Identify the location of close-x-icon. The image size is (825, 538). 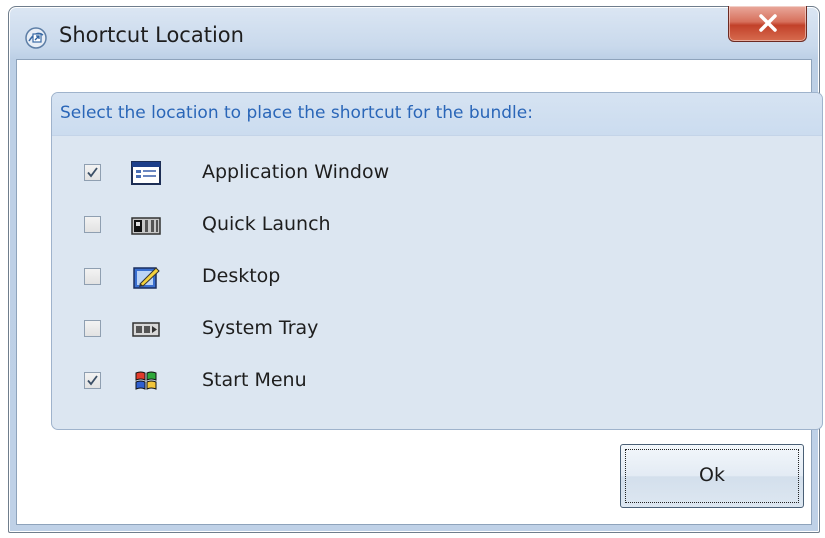
(768, 23).